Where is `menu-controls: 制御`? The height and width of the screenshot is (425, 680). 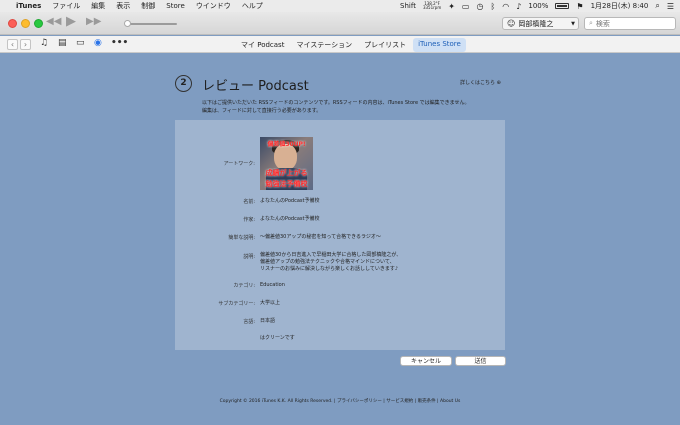
menu-controls: 制御 is located at coordinates (148, 6).